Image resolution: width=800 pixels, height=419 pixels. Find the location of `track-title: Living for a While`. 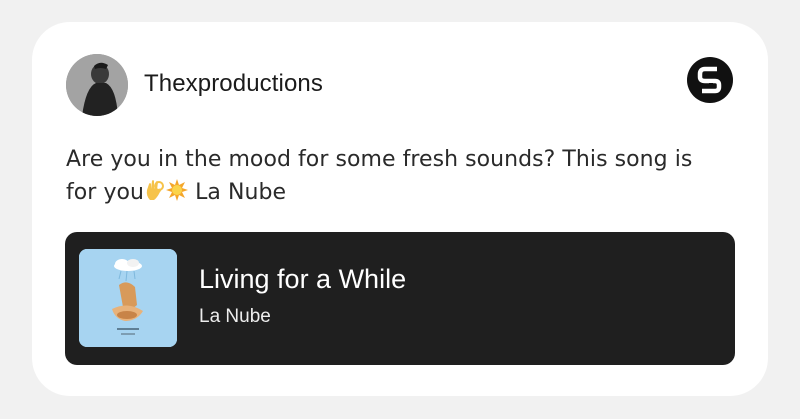

track-title: Living for a While is located at coordinates (302, 279).